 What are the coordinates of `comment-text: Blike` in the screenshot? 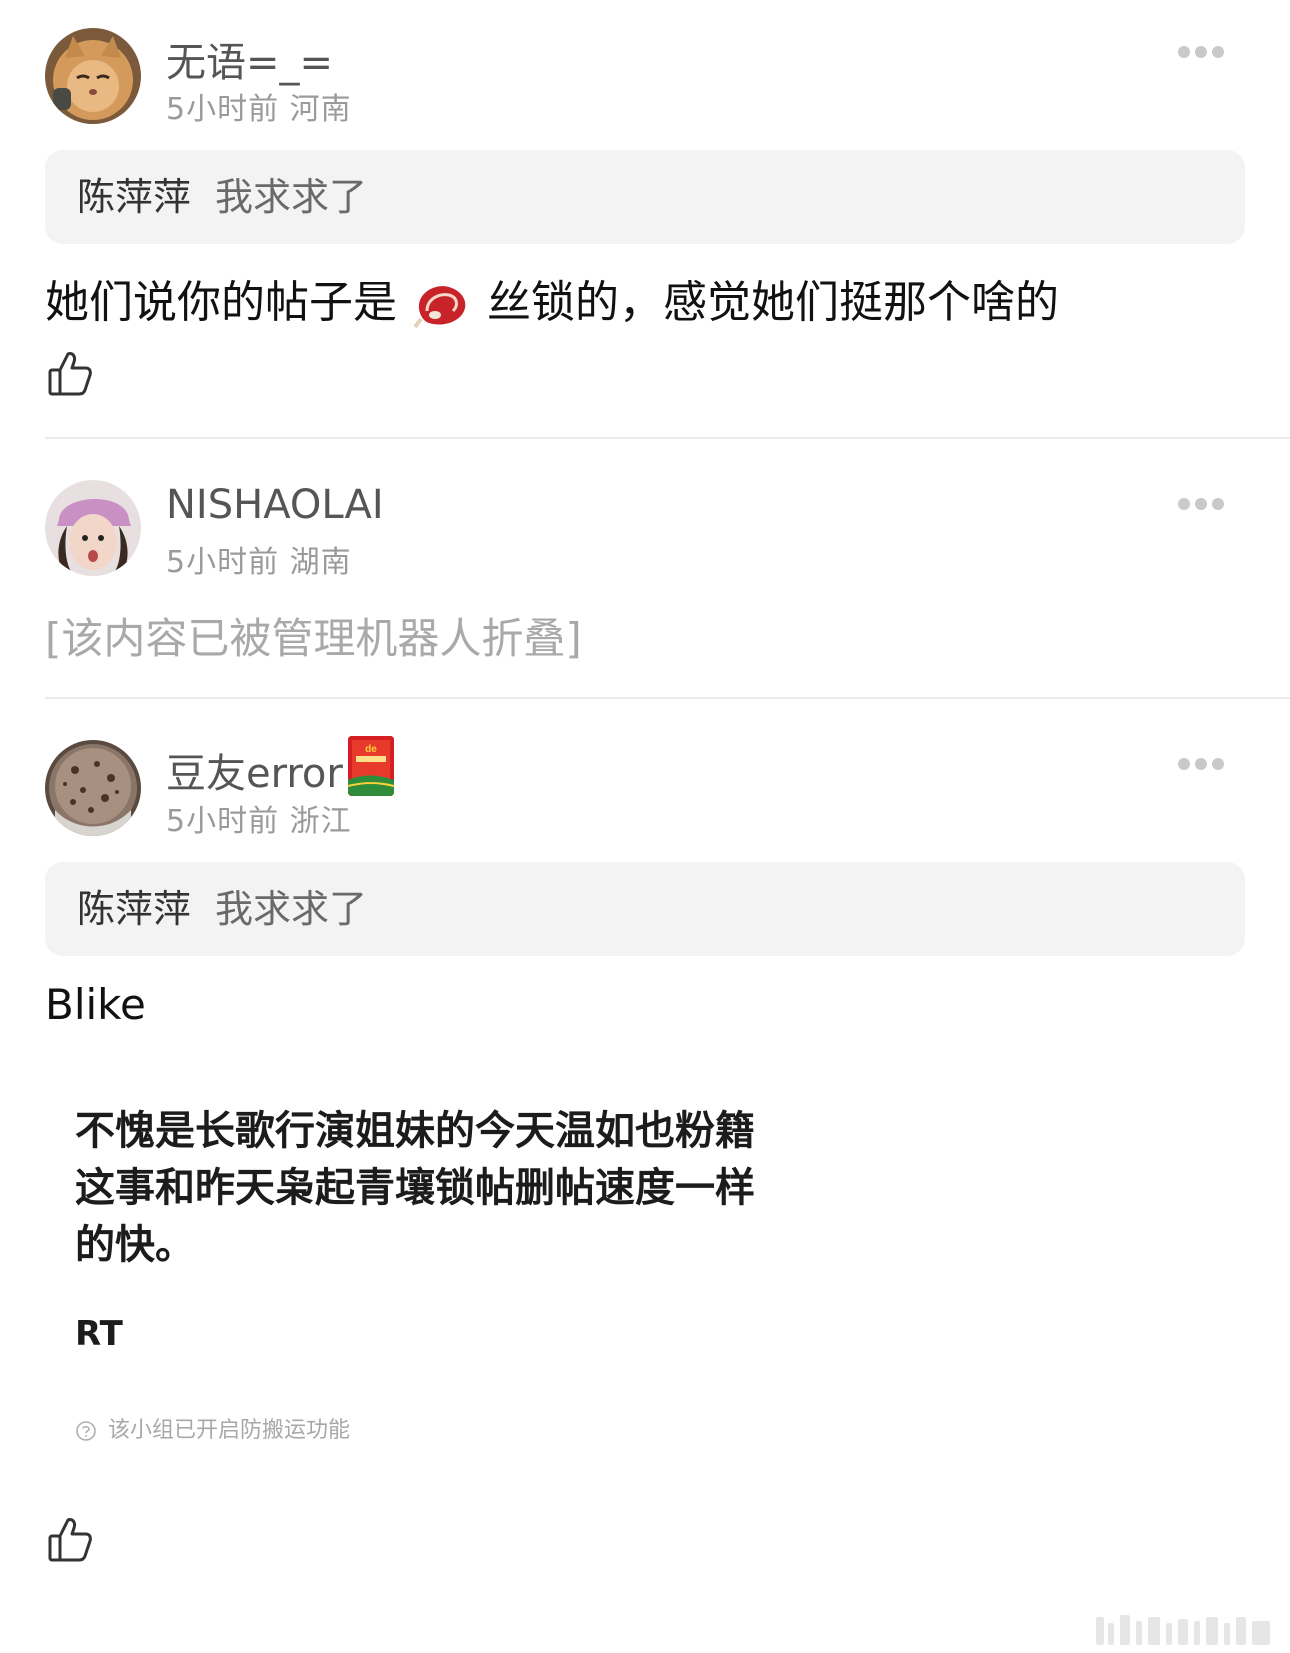 It's located at (95, 1004).